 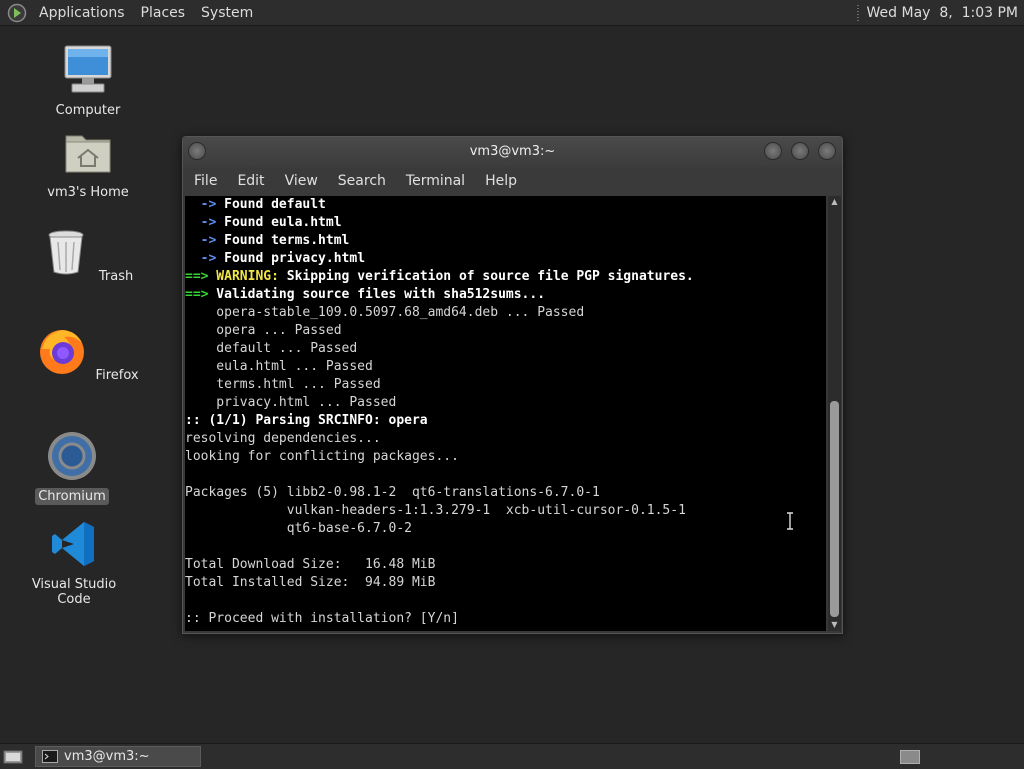 I want to click on desktop-icon-vscode: Visual Studio Code, so click(x=74, y=563).